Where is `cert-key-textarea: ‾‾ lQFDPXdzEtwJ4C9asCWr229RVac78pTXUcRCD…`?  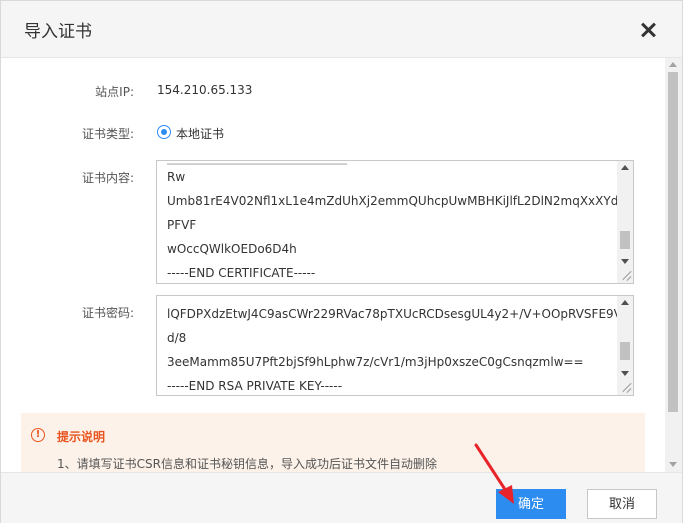
cert-key-textarea: ‾‾ lQFDPXdzEtwJ4C9asCWr229RVac78pTXUcRCD… is located at coordinates (395, 345).